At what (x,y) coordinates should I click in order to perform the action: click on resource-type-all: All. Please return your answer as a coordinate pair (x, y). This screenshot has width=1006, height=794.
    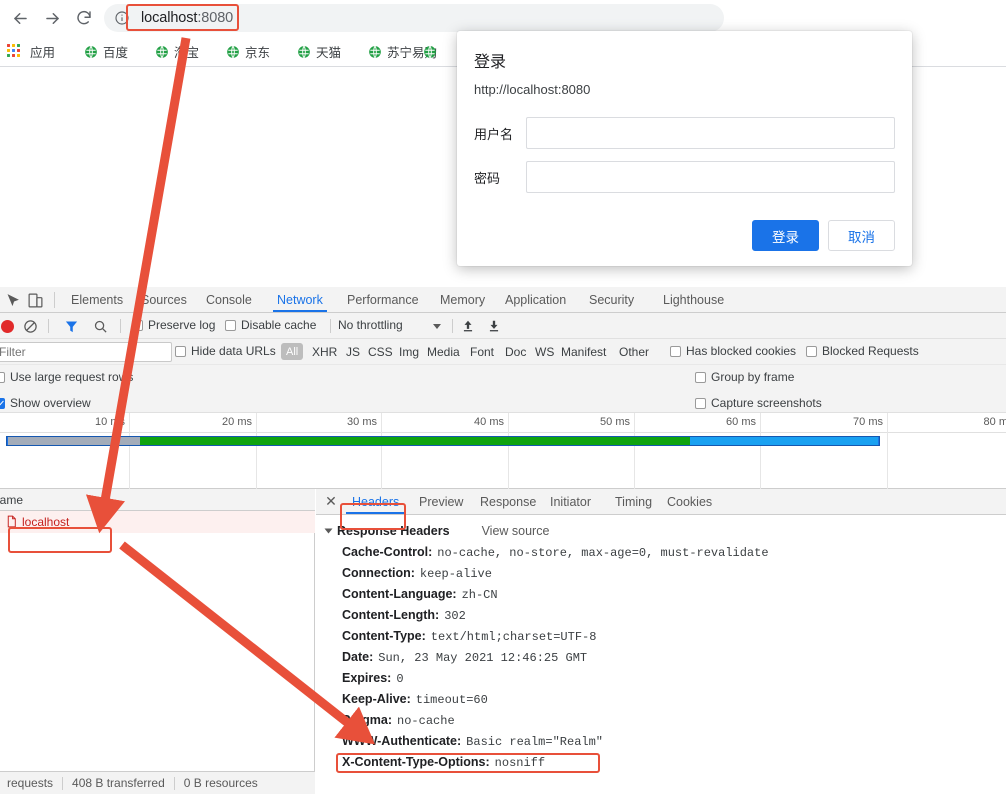
    Looking at the image, I should click on (292, 351).